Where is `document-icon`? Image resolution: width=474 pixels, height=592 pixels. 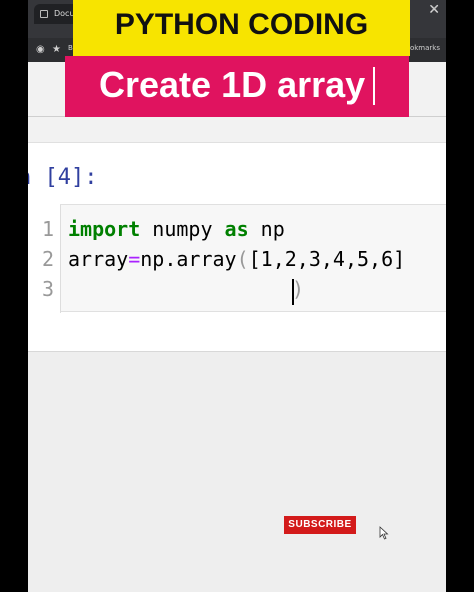 document-icon is located at coordinates (44, 14).